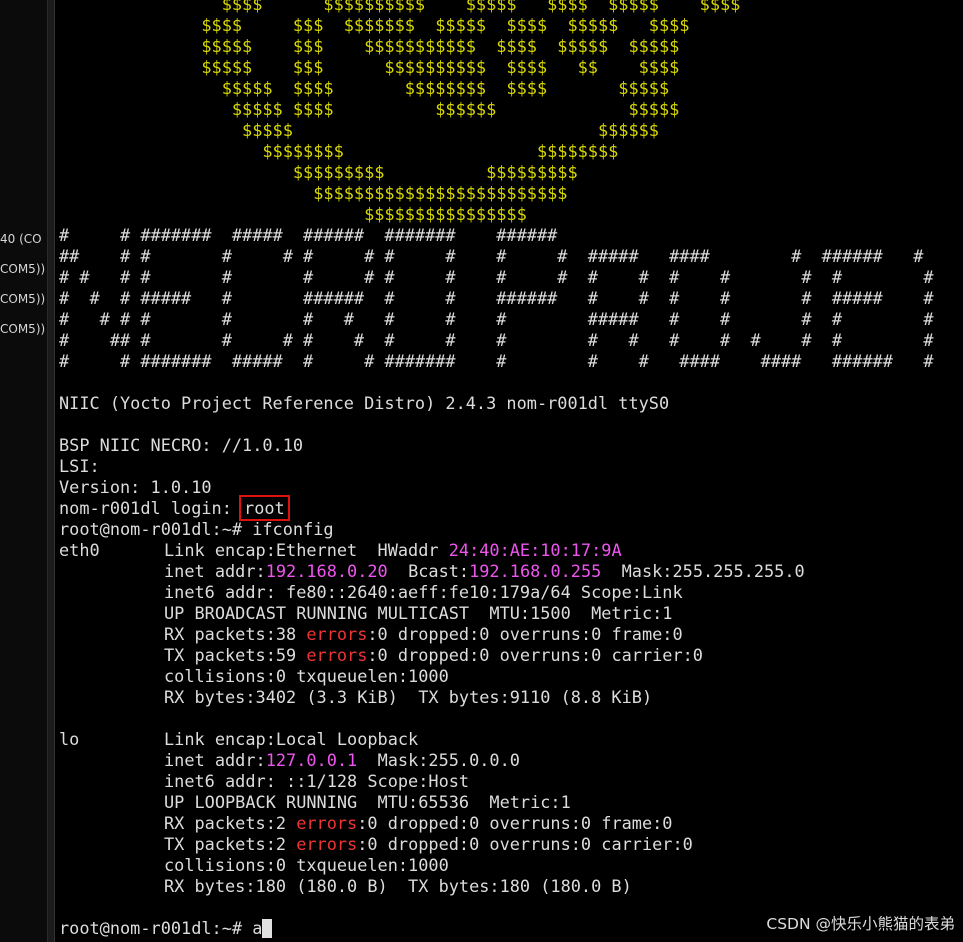 Image resolution: width=963 pixels, height=942 pixels. Describe the element at coordinates (79, 550) in the screenshot. I see `interface-name: eth0` at that location.